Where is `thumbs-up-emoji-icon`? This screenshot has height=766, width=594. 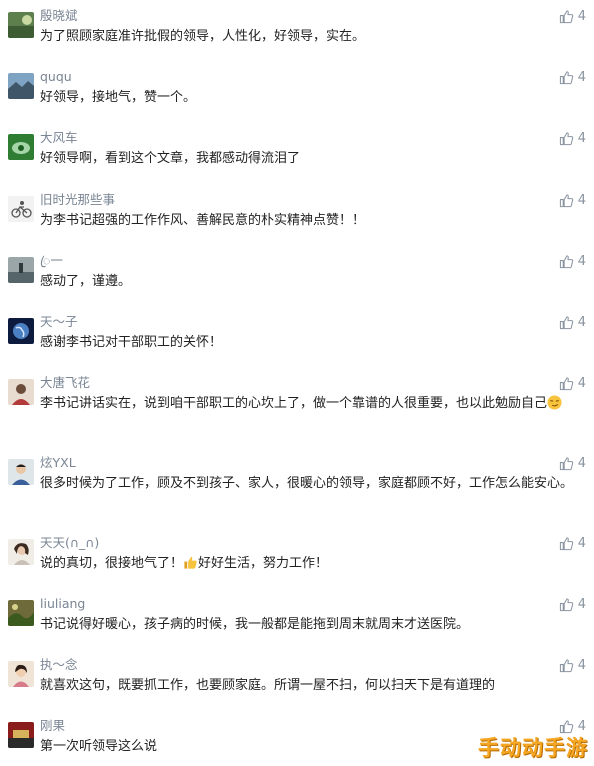
thumbs-up-emoji-icon is located at coordinates (190, 562).